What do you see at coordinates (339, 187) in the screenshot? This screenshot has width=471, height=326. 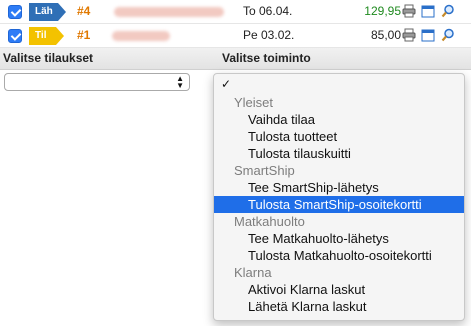 I see `option-tee-smartship-lahetys: Tee SmartShip-lähetys` at bounding box center [339, 187].